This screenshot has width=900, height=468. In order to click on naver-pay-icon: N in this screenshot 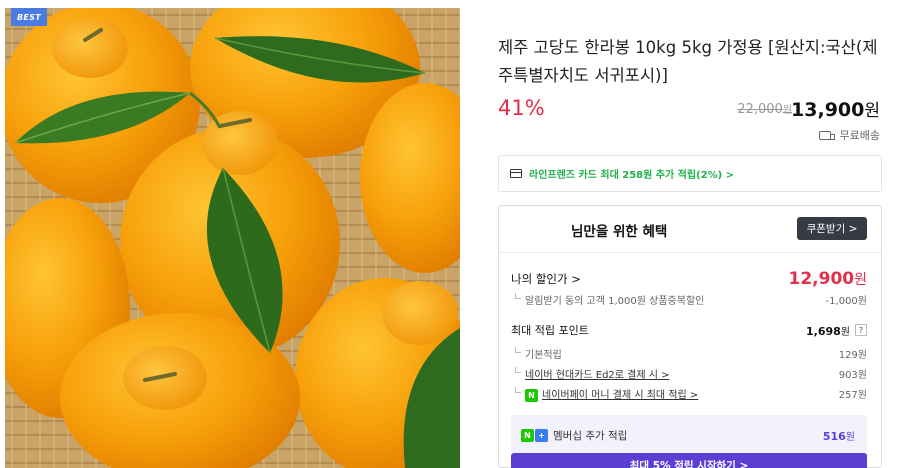, I will do `click(531, 395)`.